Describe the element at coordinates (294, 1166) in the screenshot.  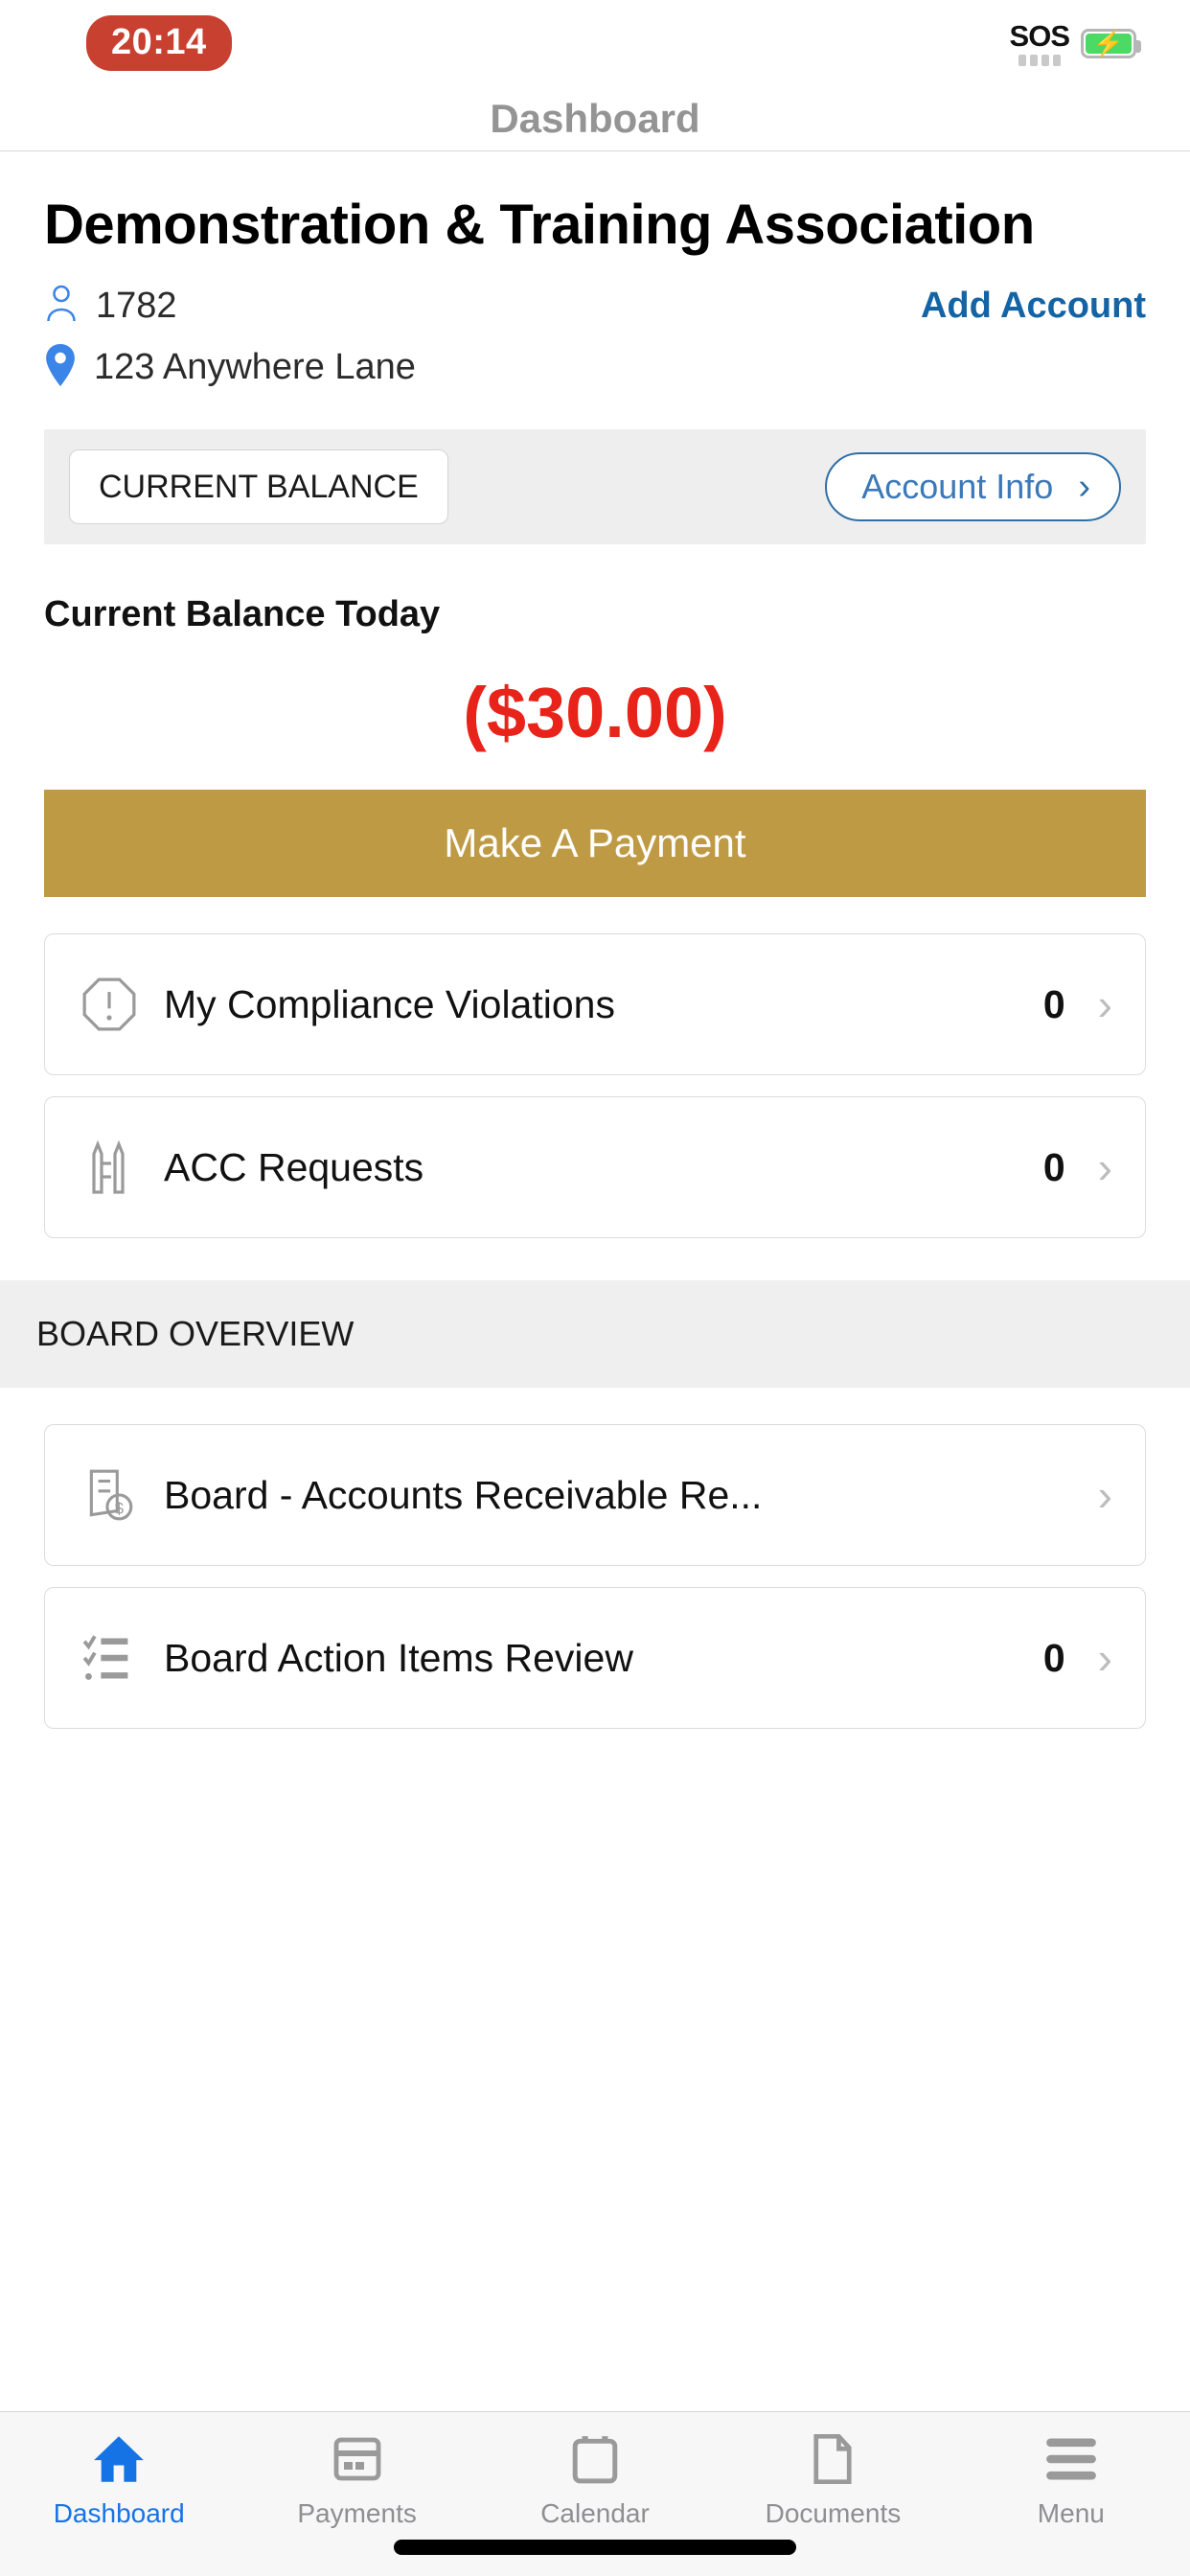
I see `list-item-label: ACC Requests` at that location.